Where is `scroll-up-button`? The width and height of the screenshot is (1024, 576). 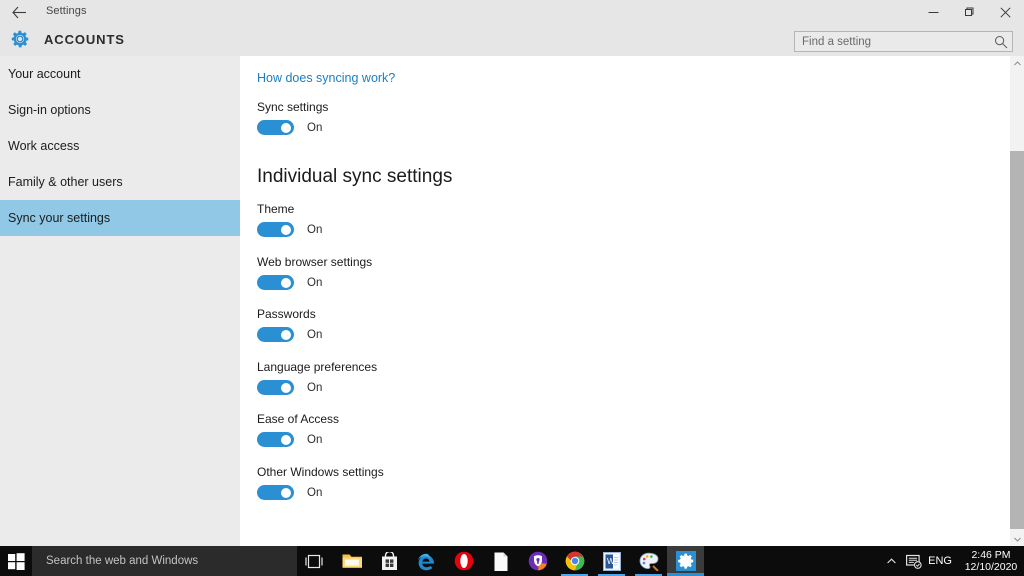
scroll-up-button is located at coordinates (1017, 63).